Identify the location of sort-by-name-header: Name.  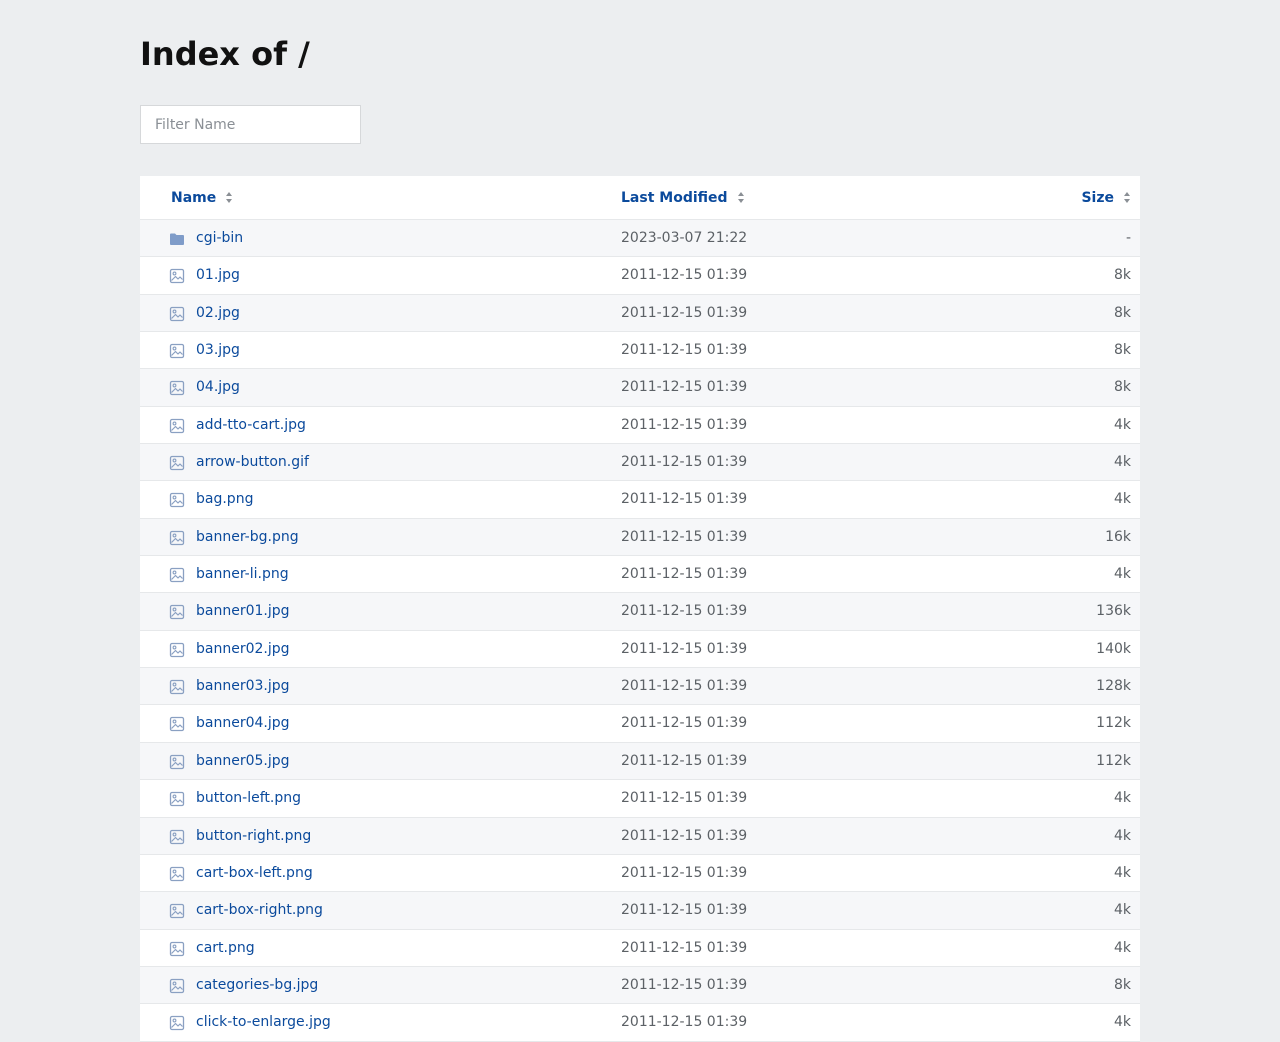
(202, 198).